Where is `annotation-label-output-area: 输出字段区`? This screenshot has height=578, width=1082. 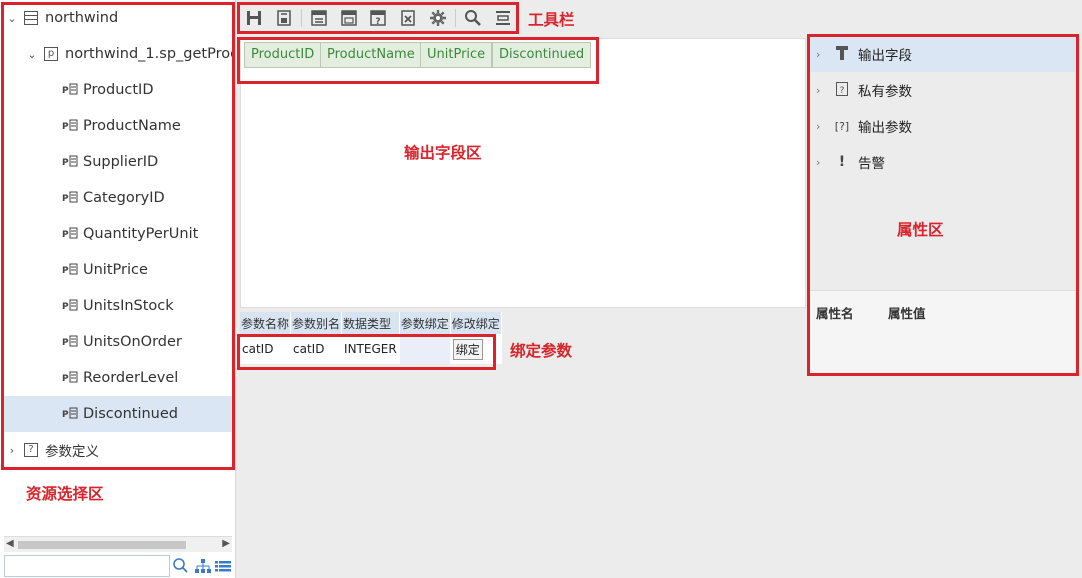
annotation-label-output-area: 输出字段区 is located at coordinates (443, 153).